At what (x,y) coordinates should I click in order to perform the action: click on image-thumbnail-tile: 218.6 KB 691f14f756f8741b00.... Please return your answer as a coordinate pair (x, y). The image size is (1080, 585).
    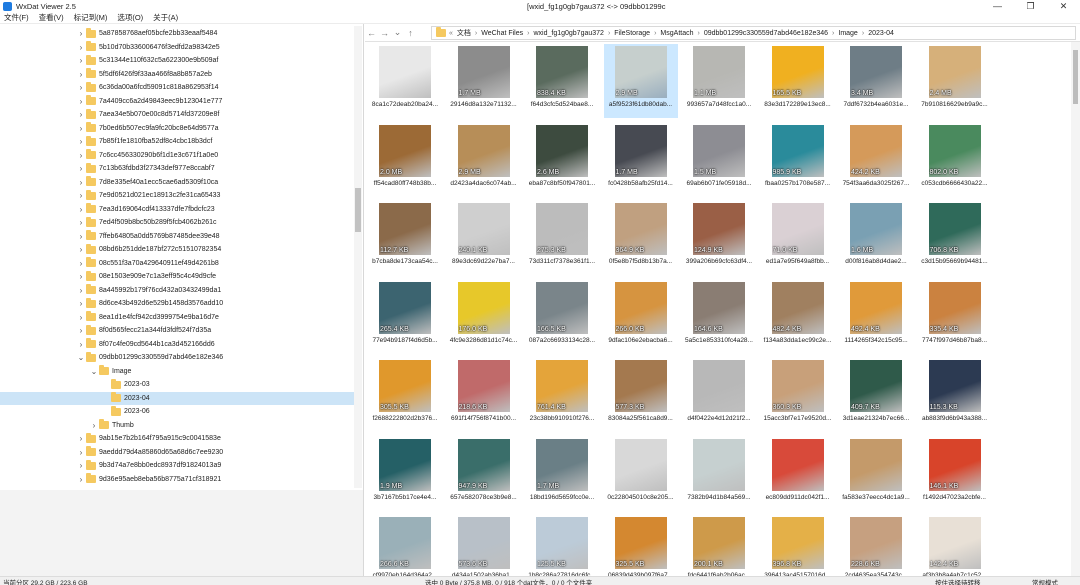
    Looking at the image, I should click on (484, 395).